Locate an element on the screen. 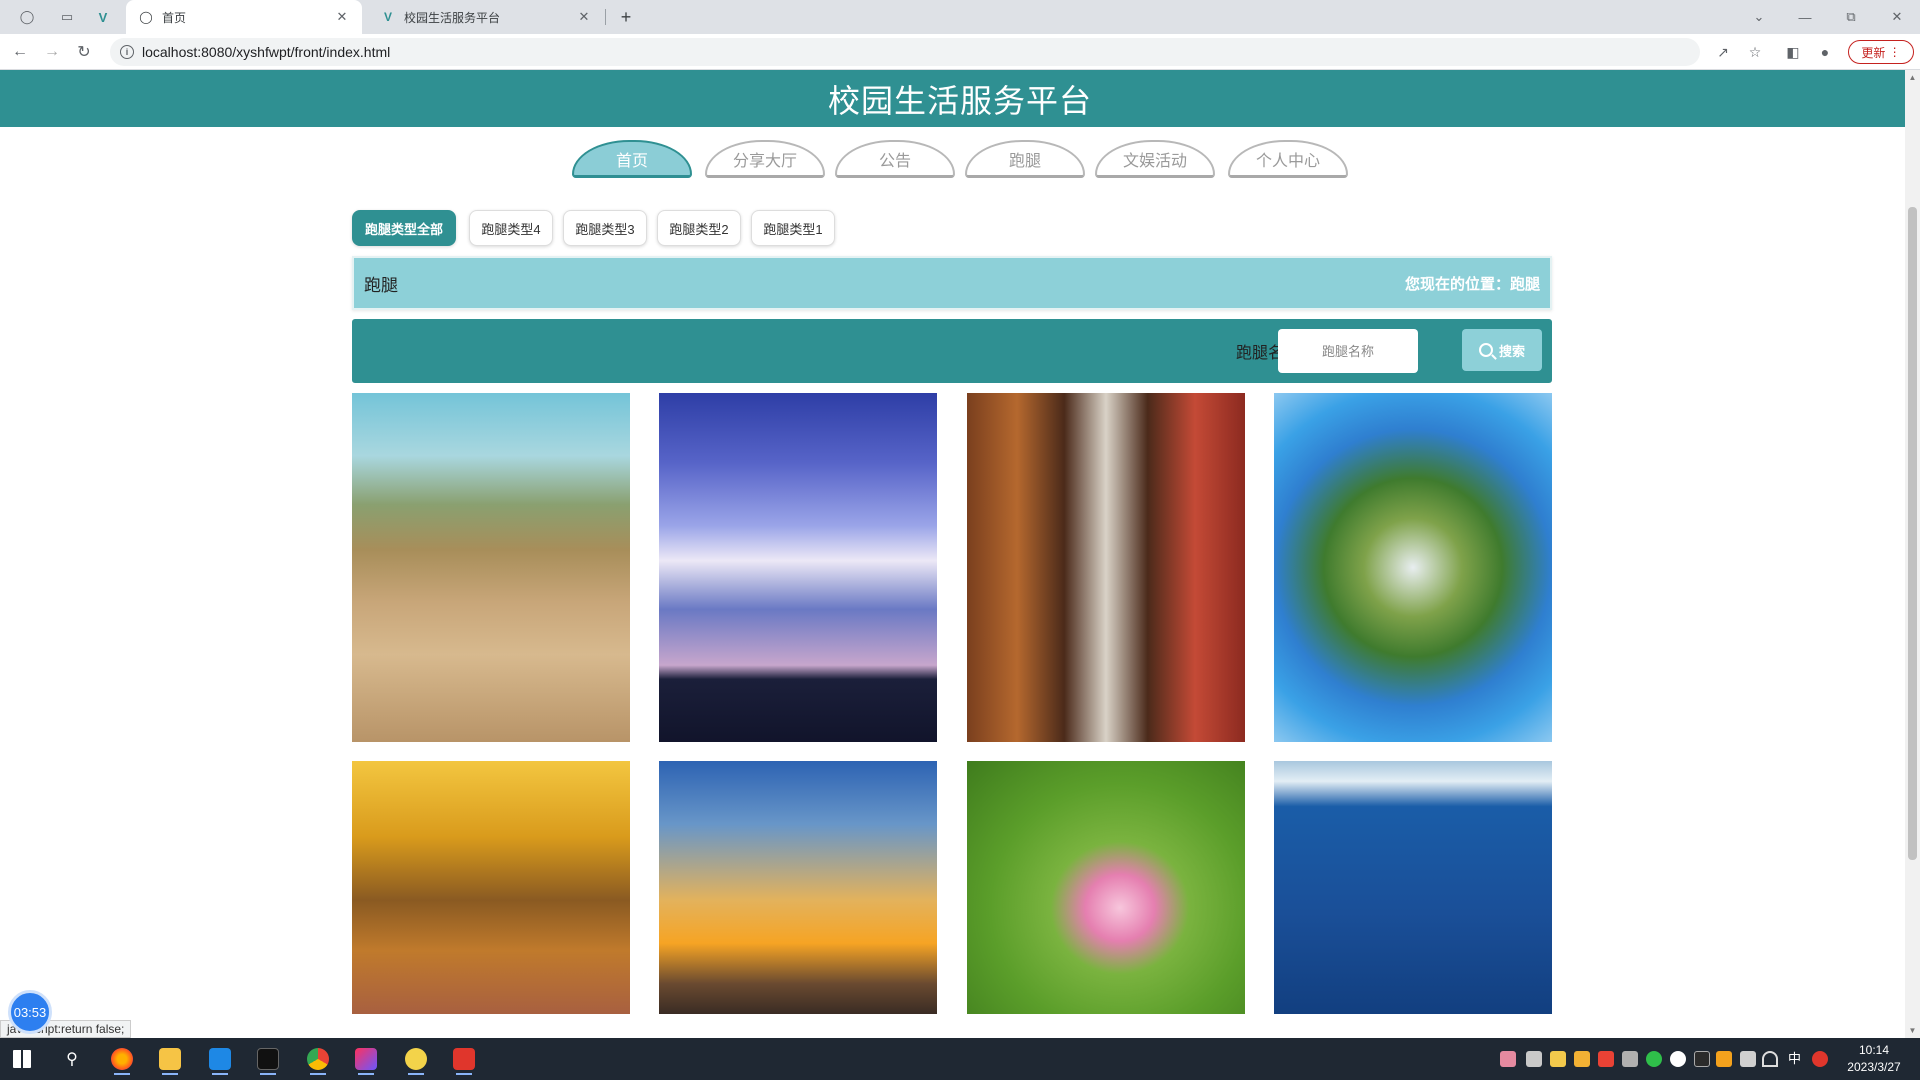 The image size is (1920, 1080). taskbar-intellij is located at coordinates (366, 1059).